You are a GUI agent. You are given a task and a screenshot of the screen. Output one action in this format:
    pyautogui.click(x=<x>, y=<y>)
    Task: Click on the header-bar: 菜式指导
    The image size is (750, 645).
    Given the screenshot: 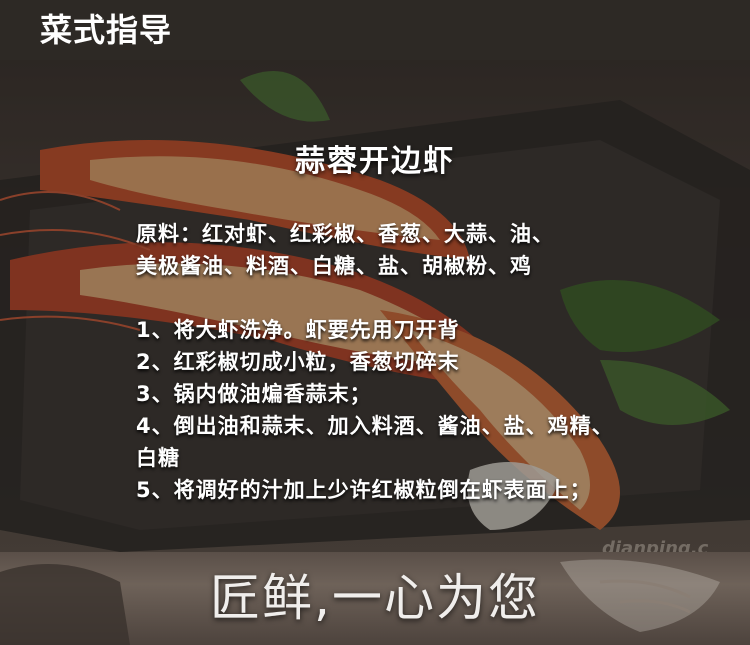 What is the action you would take?
    pyautogui.click(x=375, y=30)
    